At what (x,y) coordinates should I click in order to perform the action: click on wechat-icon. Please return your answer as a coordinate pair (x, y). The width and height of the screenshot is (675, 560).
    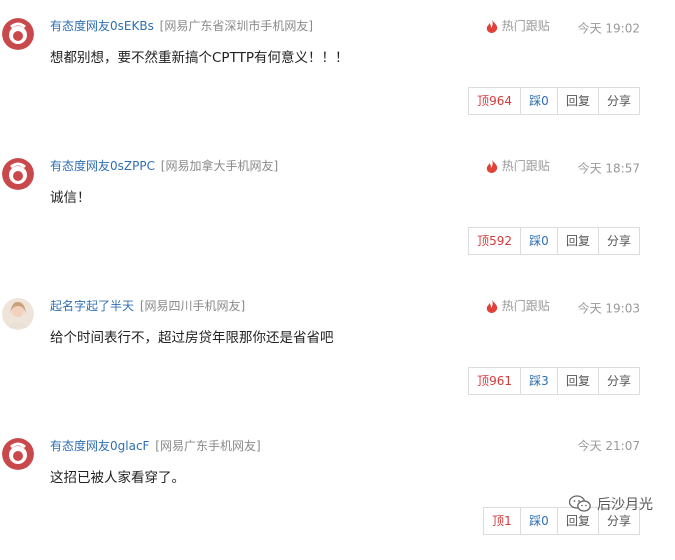
    Looking at the image, I should click on (580, 503).